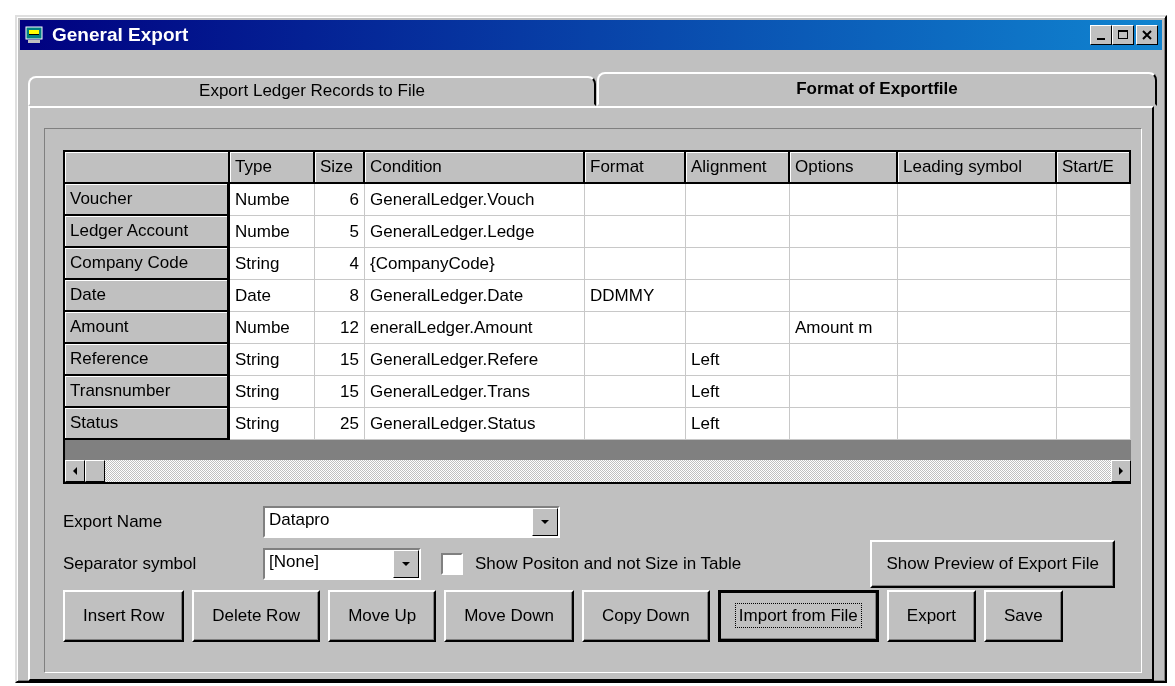 This screenshot has width=1175, height=686. What do you see at coordinates (475, 424) in the screenshot?
I see `table-cell: GeneralLedger.Status` at bounding box center [475, 424].